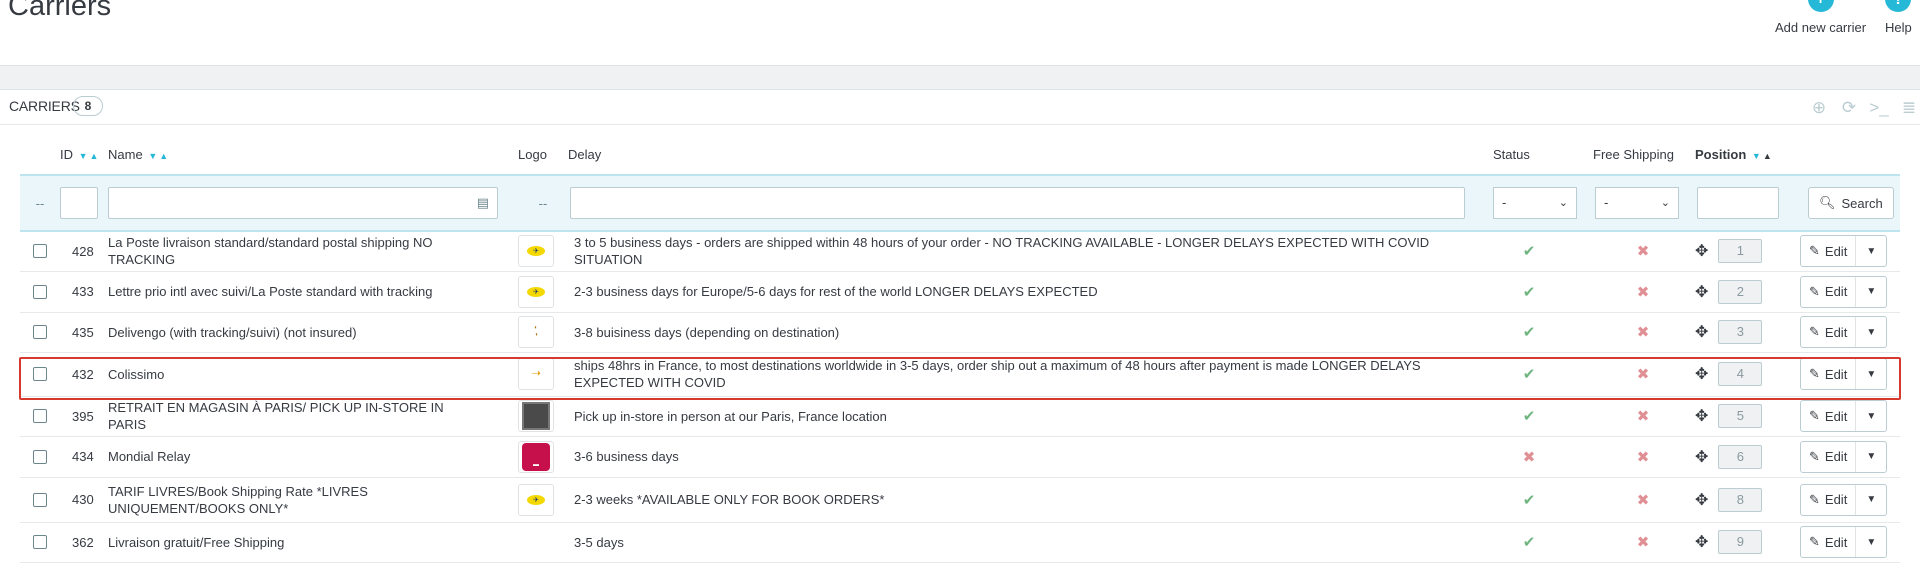  I want to click on header-logo: Logo, so click(532, 154).